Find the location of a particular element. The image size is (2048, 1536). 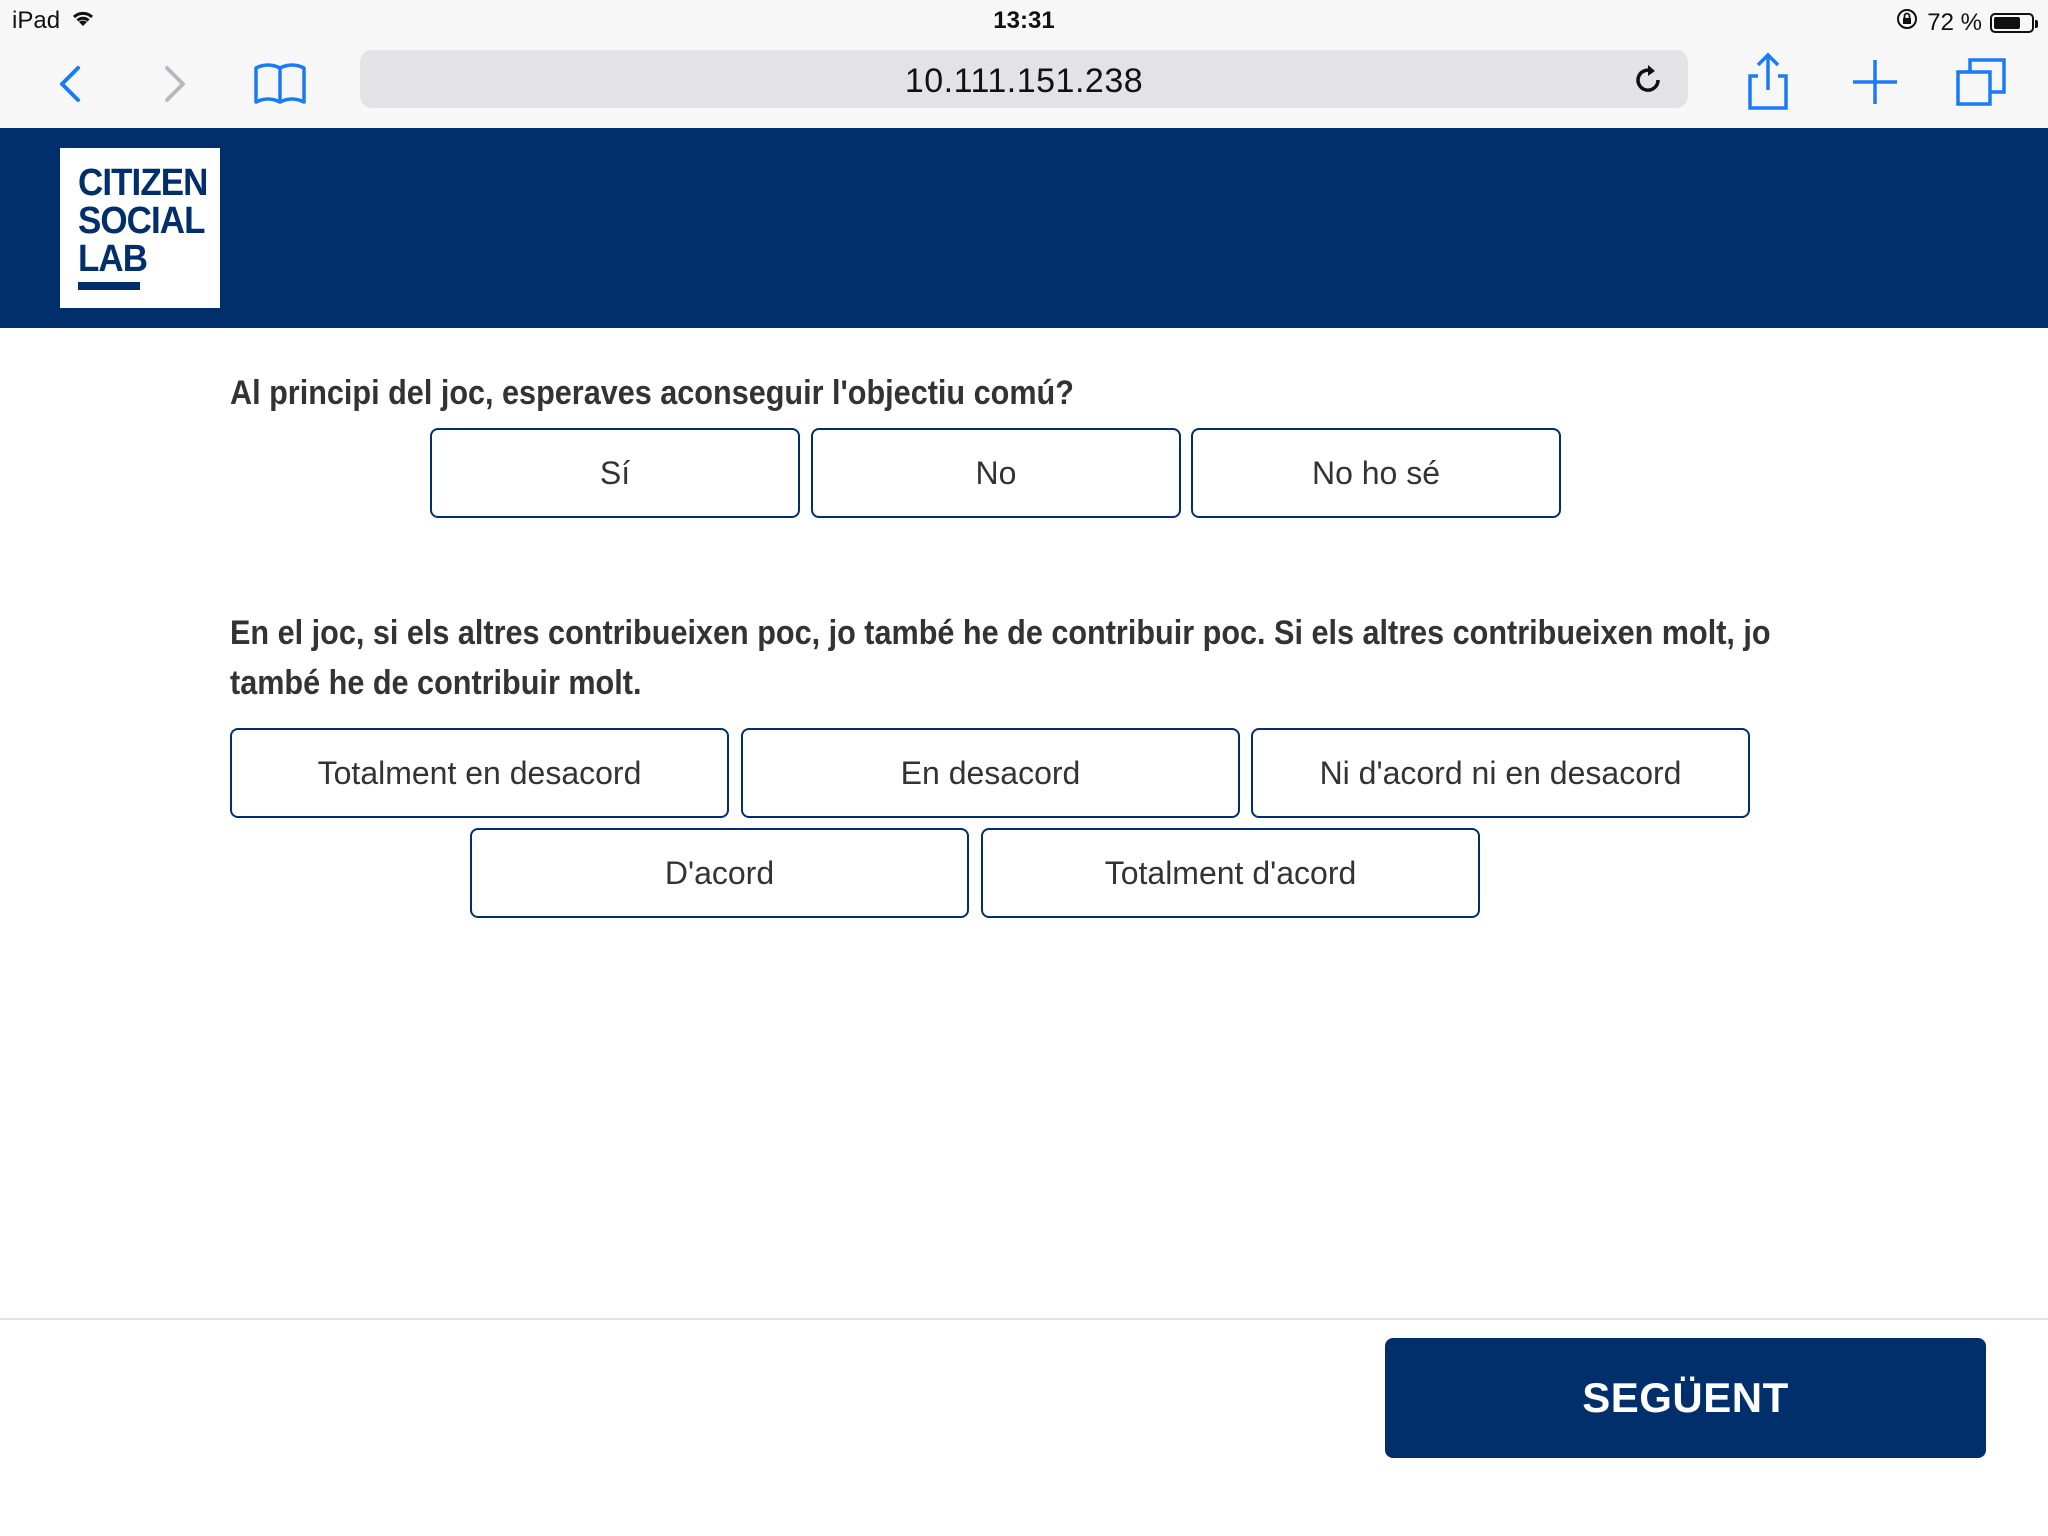

next-button: SEGÜENT is located at coordinates (1685, 1398).